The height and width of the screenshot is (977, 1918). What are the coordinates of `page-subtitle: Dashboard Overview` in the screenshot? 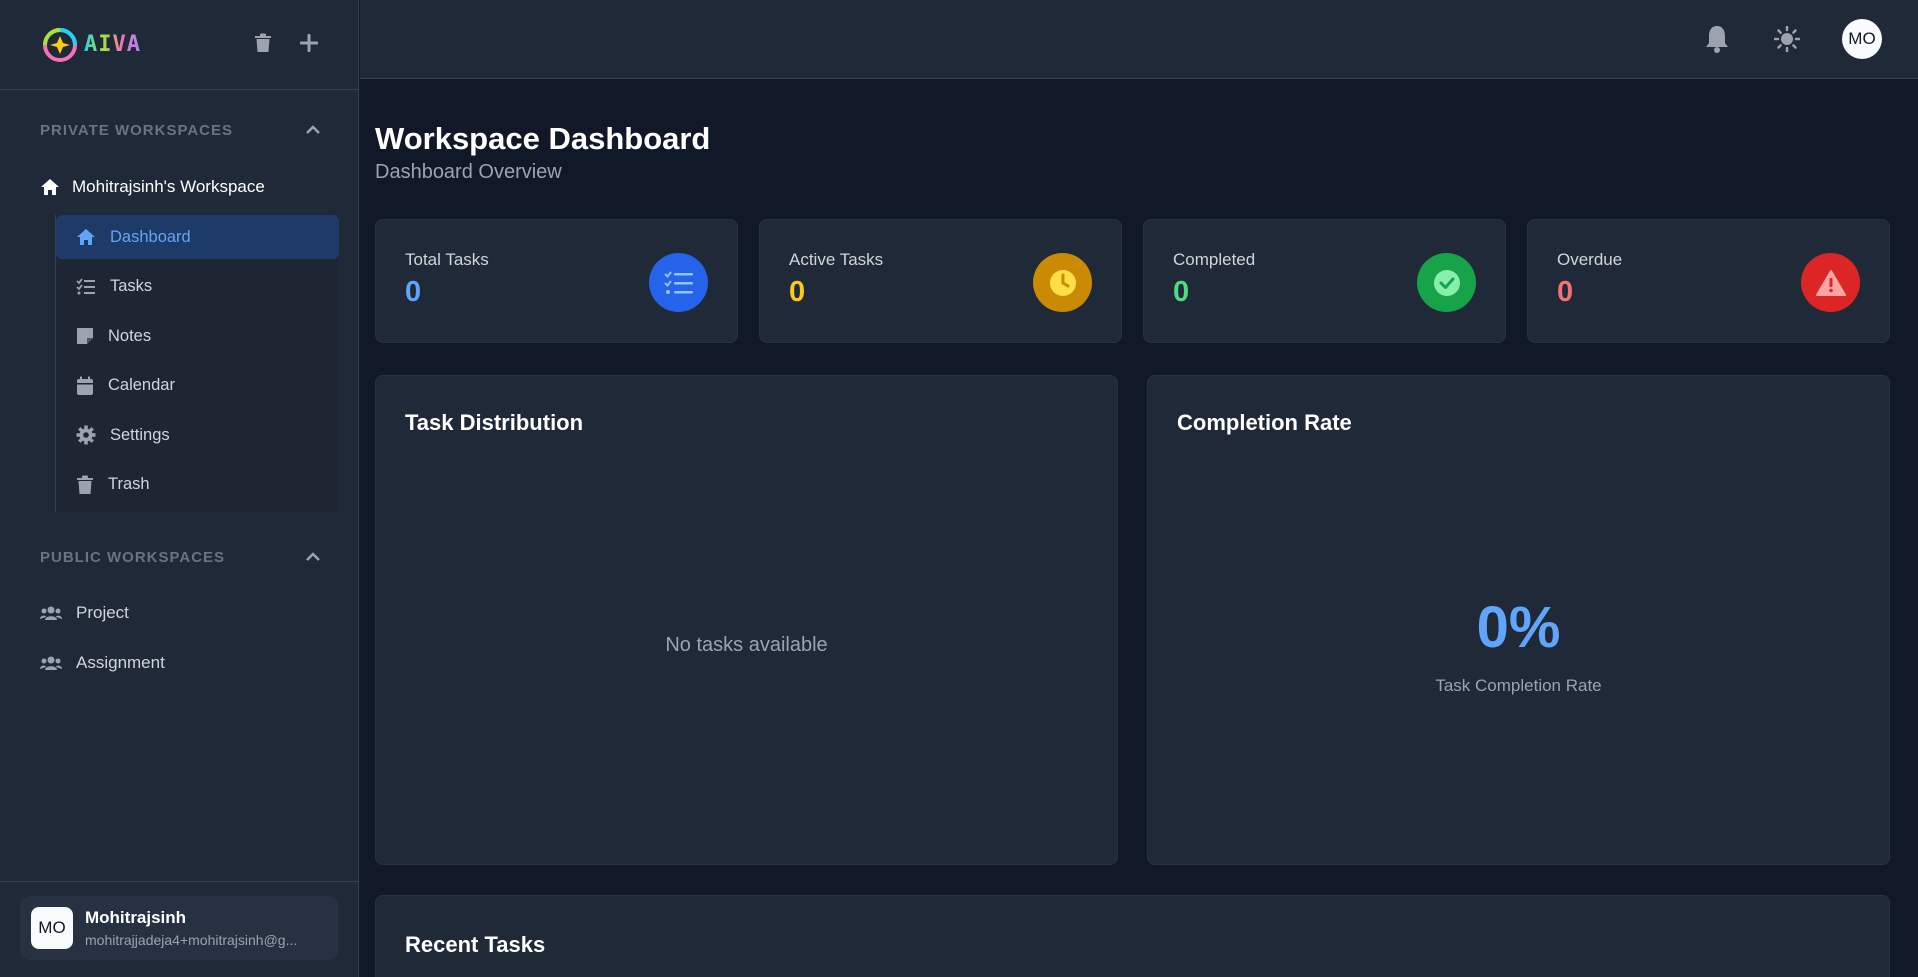 It's located at (468, 172).